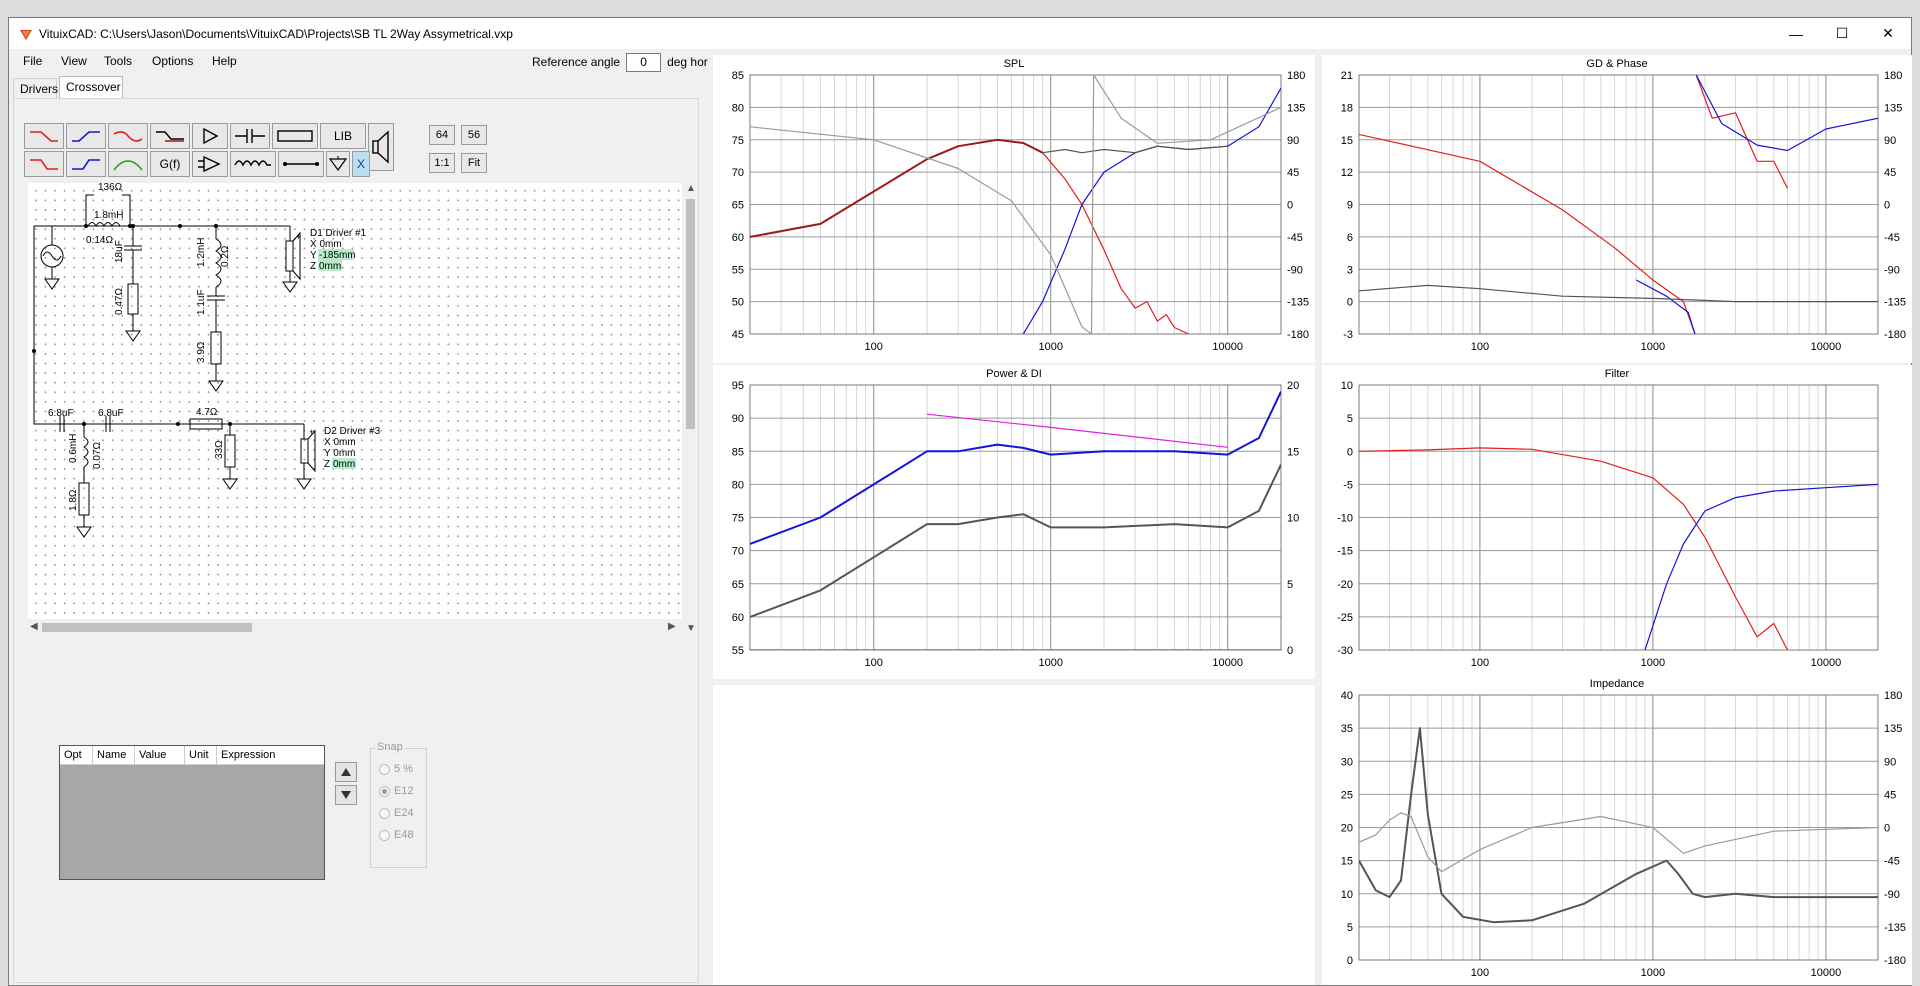 This screenshot has width=1920, height=986. What do you see at coordinates (119, 301) in the screenshot?
I see `r2-label: 0.47Ω` at bounding box center [119, 301].